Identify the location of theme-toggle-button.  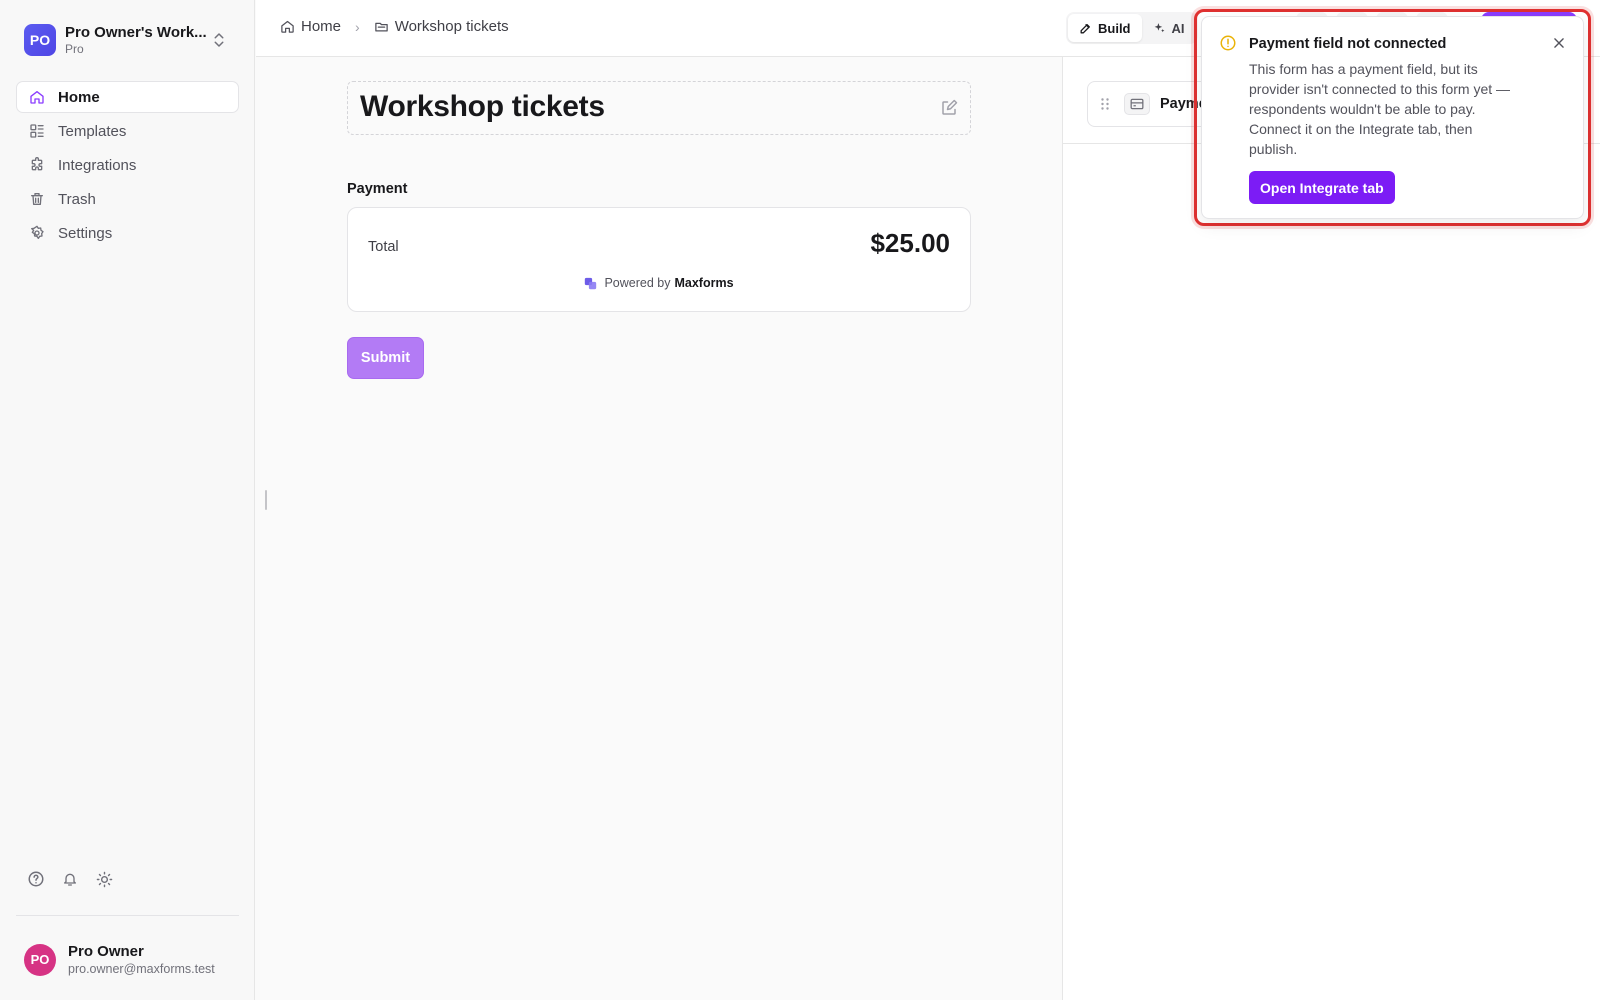
(104, 879).